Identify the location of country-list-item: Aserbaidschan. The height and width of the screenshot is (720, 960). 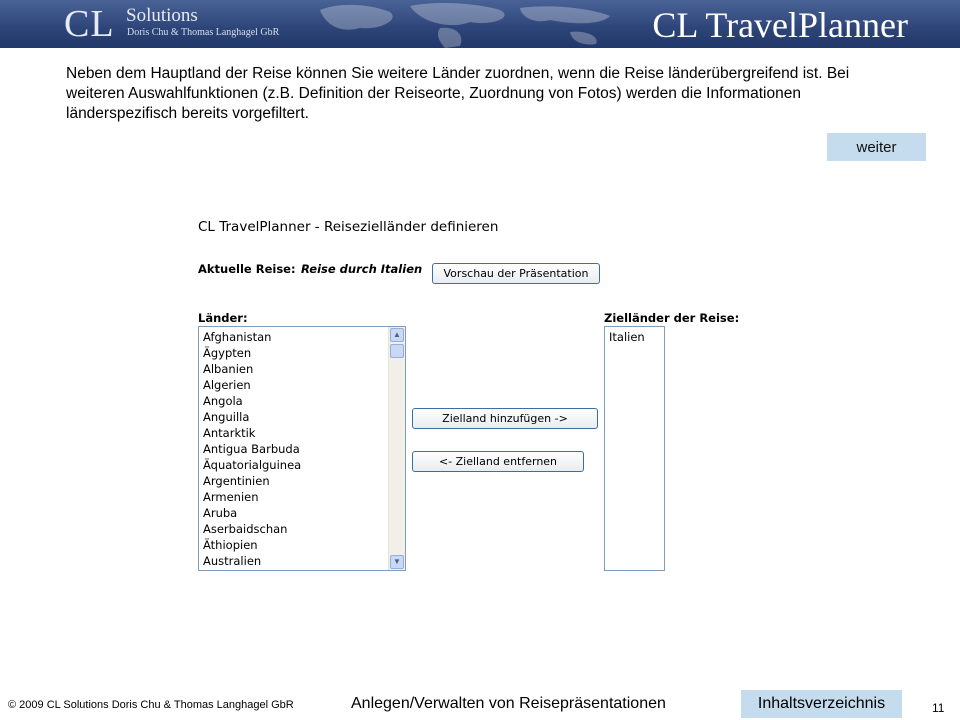
(293, 529).